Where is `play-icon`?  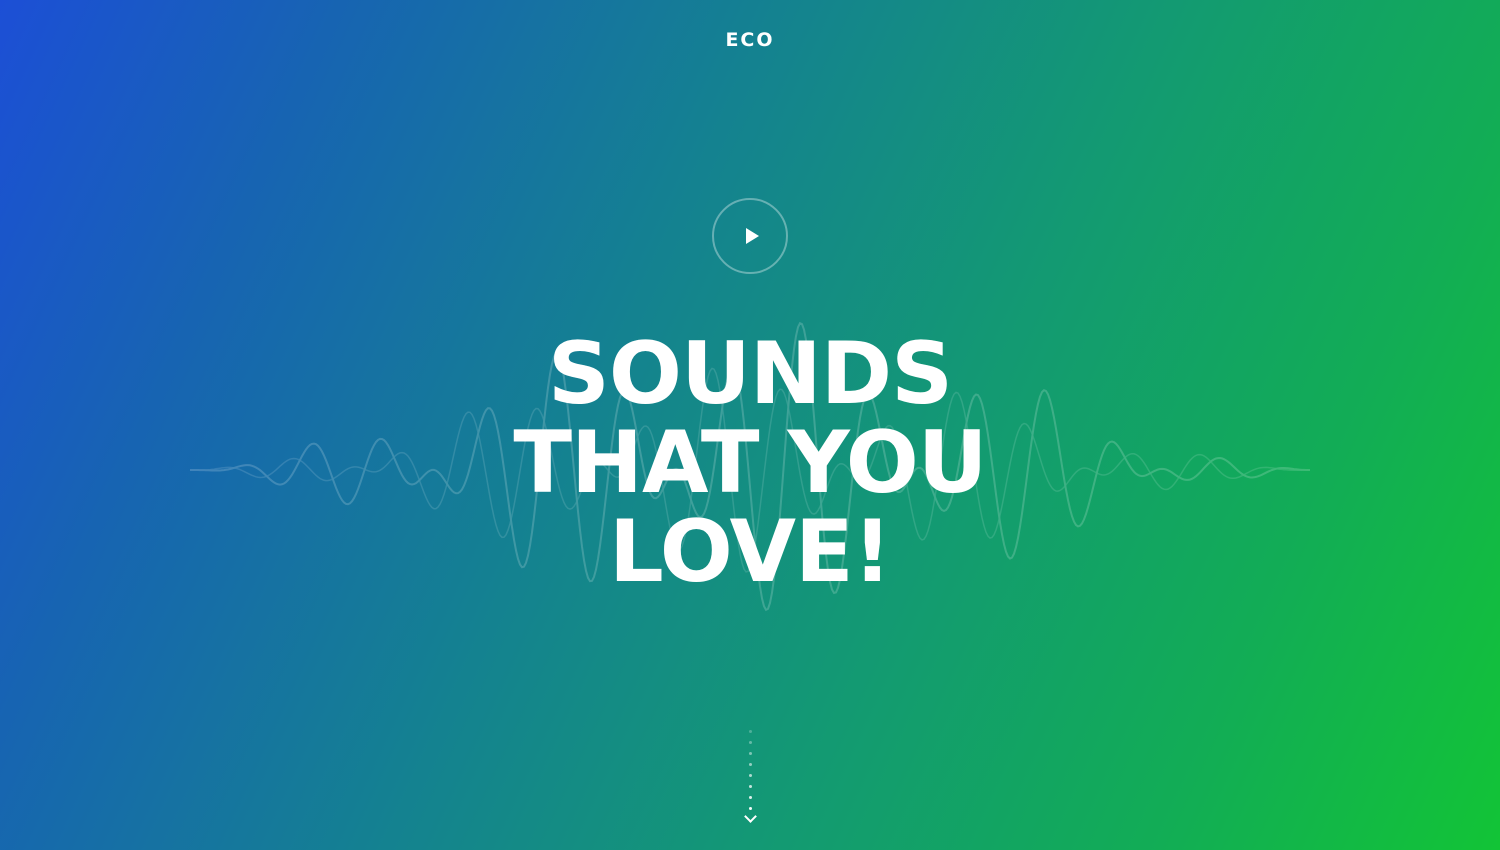
play-icon is located at coordinates (752, 236).